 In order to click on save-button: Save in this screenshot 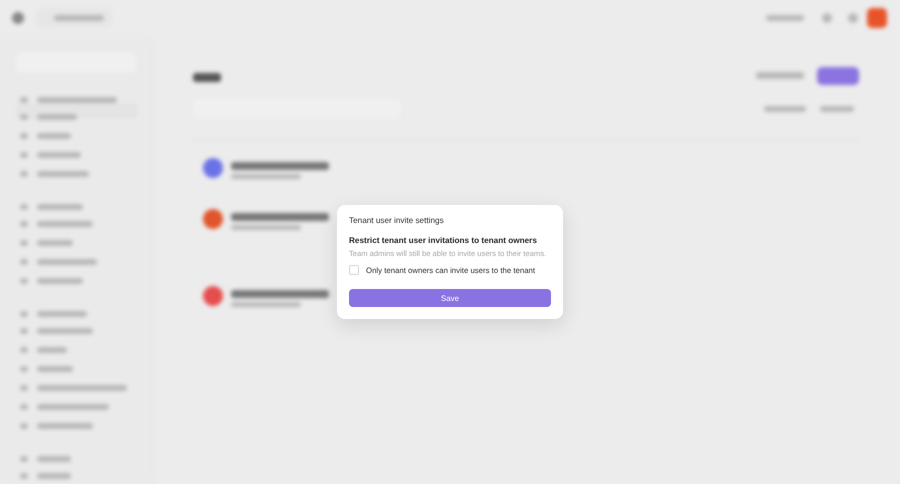, I will do `click(450, 298)`.